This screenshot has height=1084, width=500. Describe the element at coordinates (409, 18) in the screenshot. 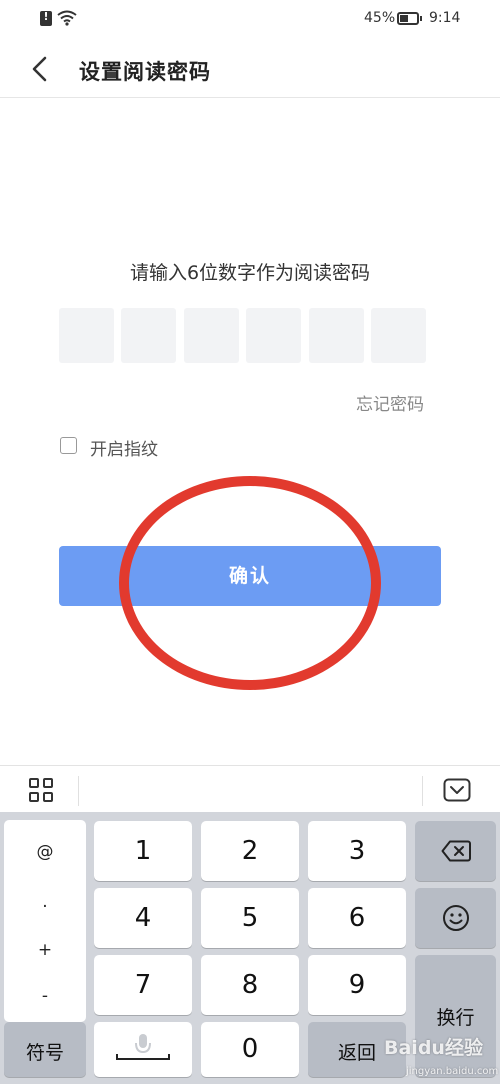

I see `battery-icon` at that location.